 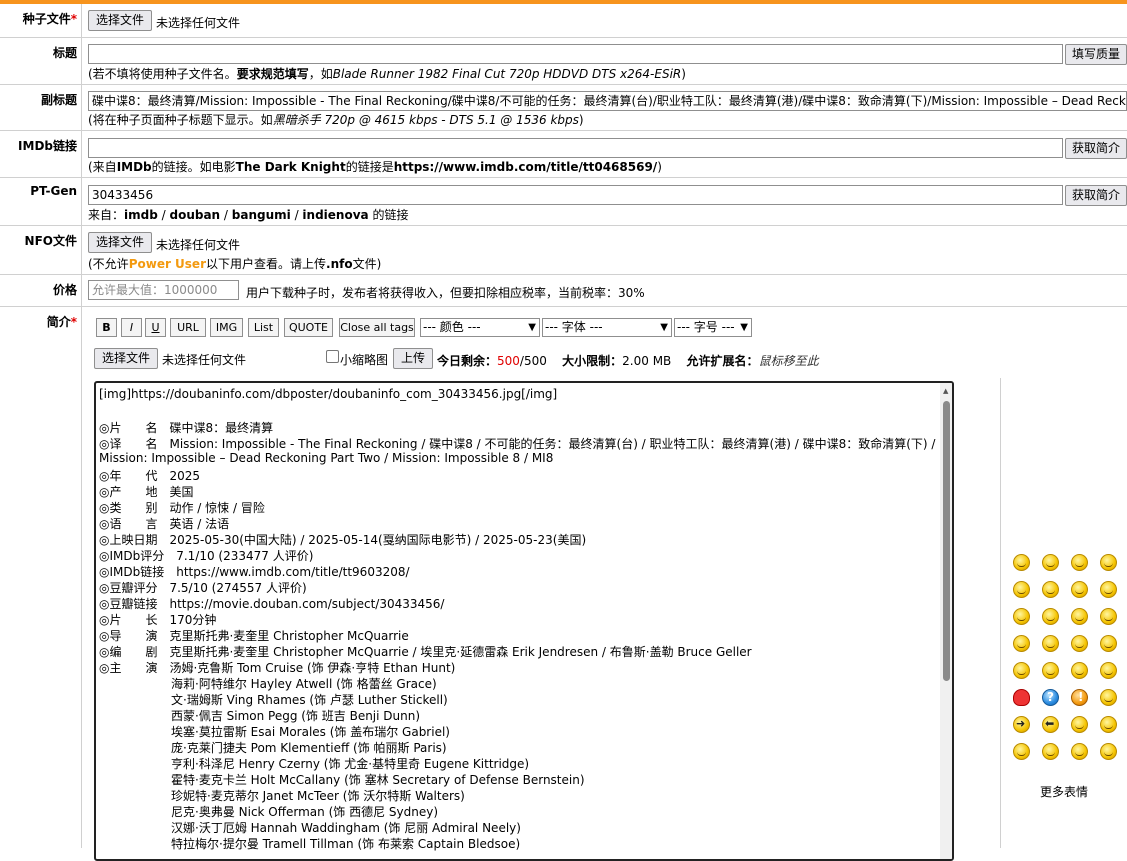 I want to click on ptgen-fetch-button: 获取简介, so click(x=1096, y=195).